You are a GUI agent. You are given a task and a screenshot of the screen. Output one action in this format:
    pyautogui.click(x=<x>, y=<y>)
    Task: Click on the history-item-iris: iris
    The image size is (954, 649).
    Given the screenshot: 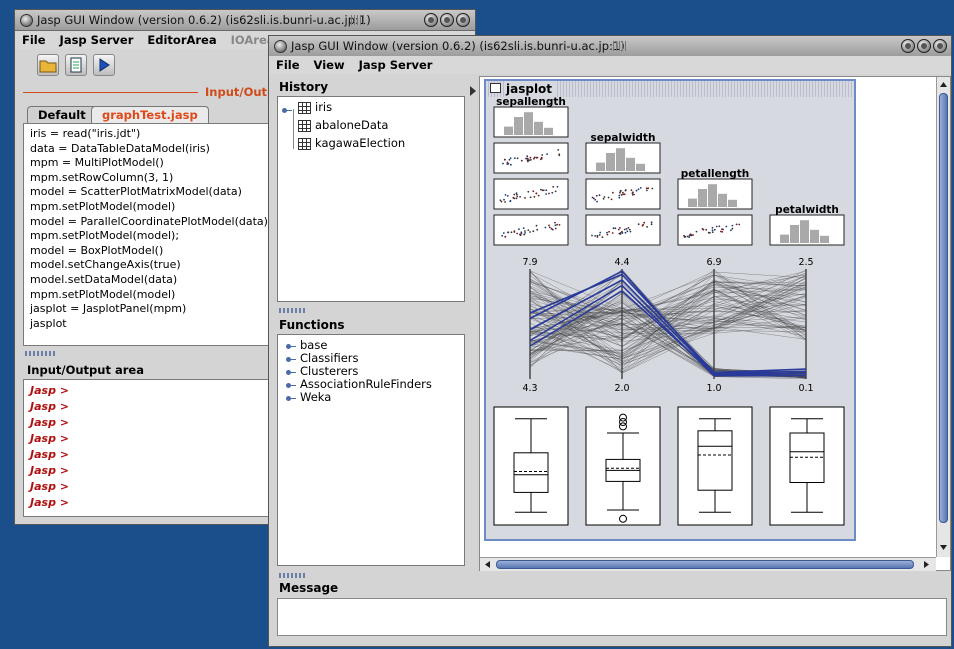 What is the action you would take?
    pyautogui.click(x=315, y=107)
    